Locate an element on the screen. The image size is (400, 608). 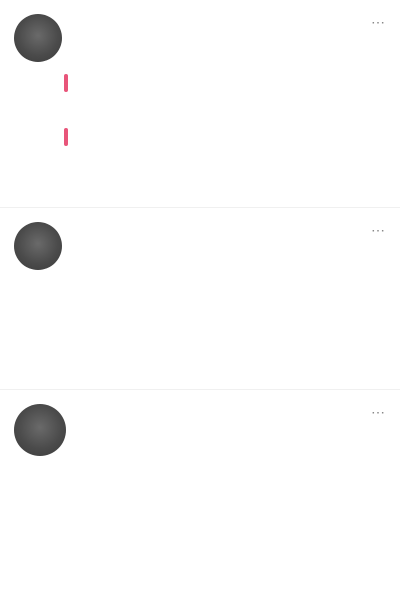
post-summary is located at coordinates (226, 447).